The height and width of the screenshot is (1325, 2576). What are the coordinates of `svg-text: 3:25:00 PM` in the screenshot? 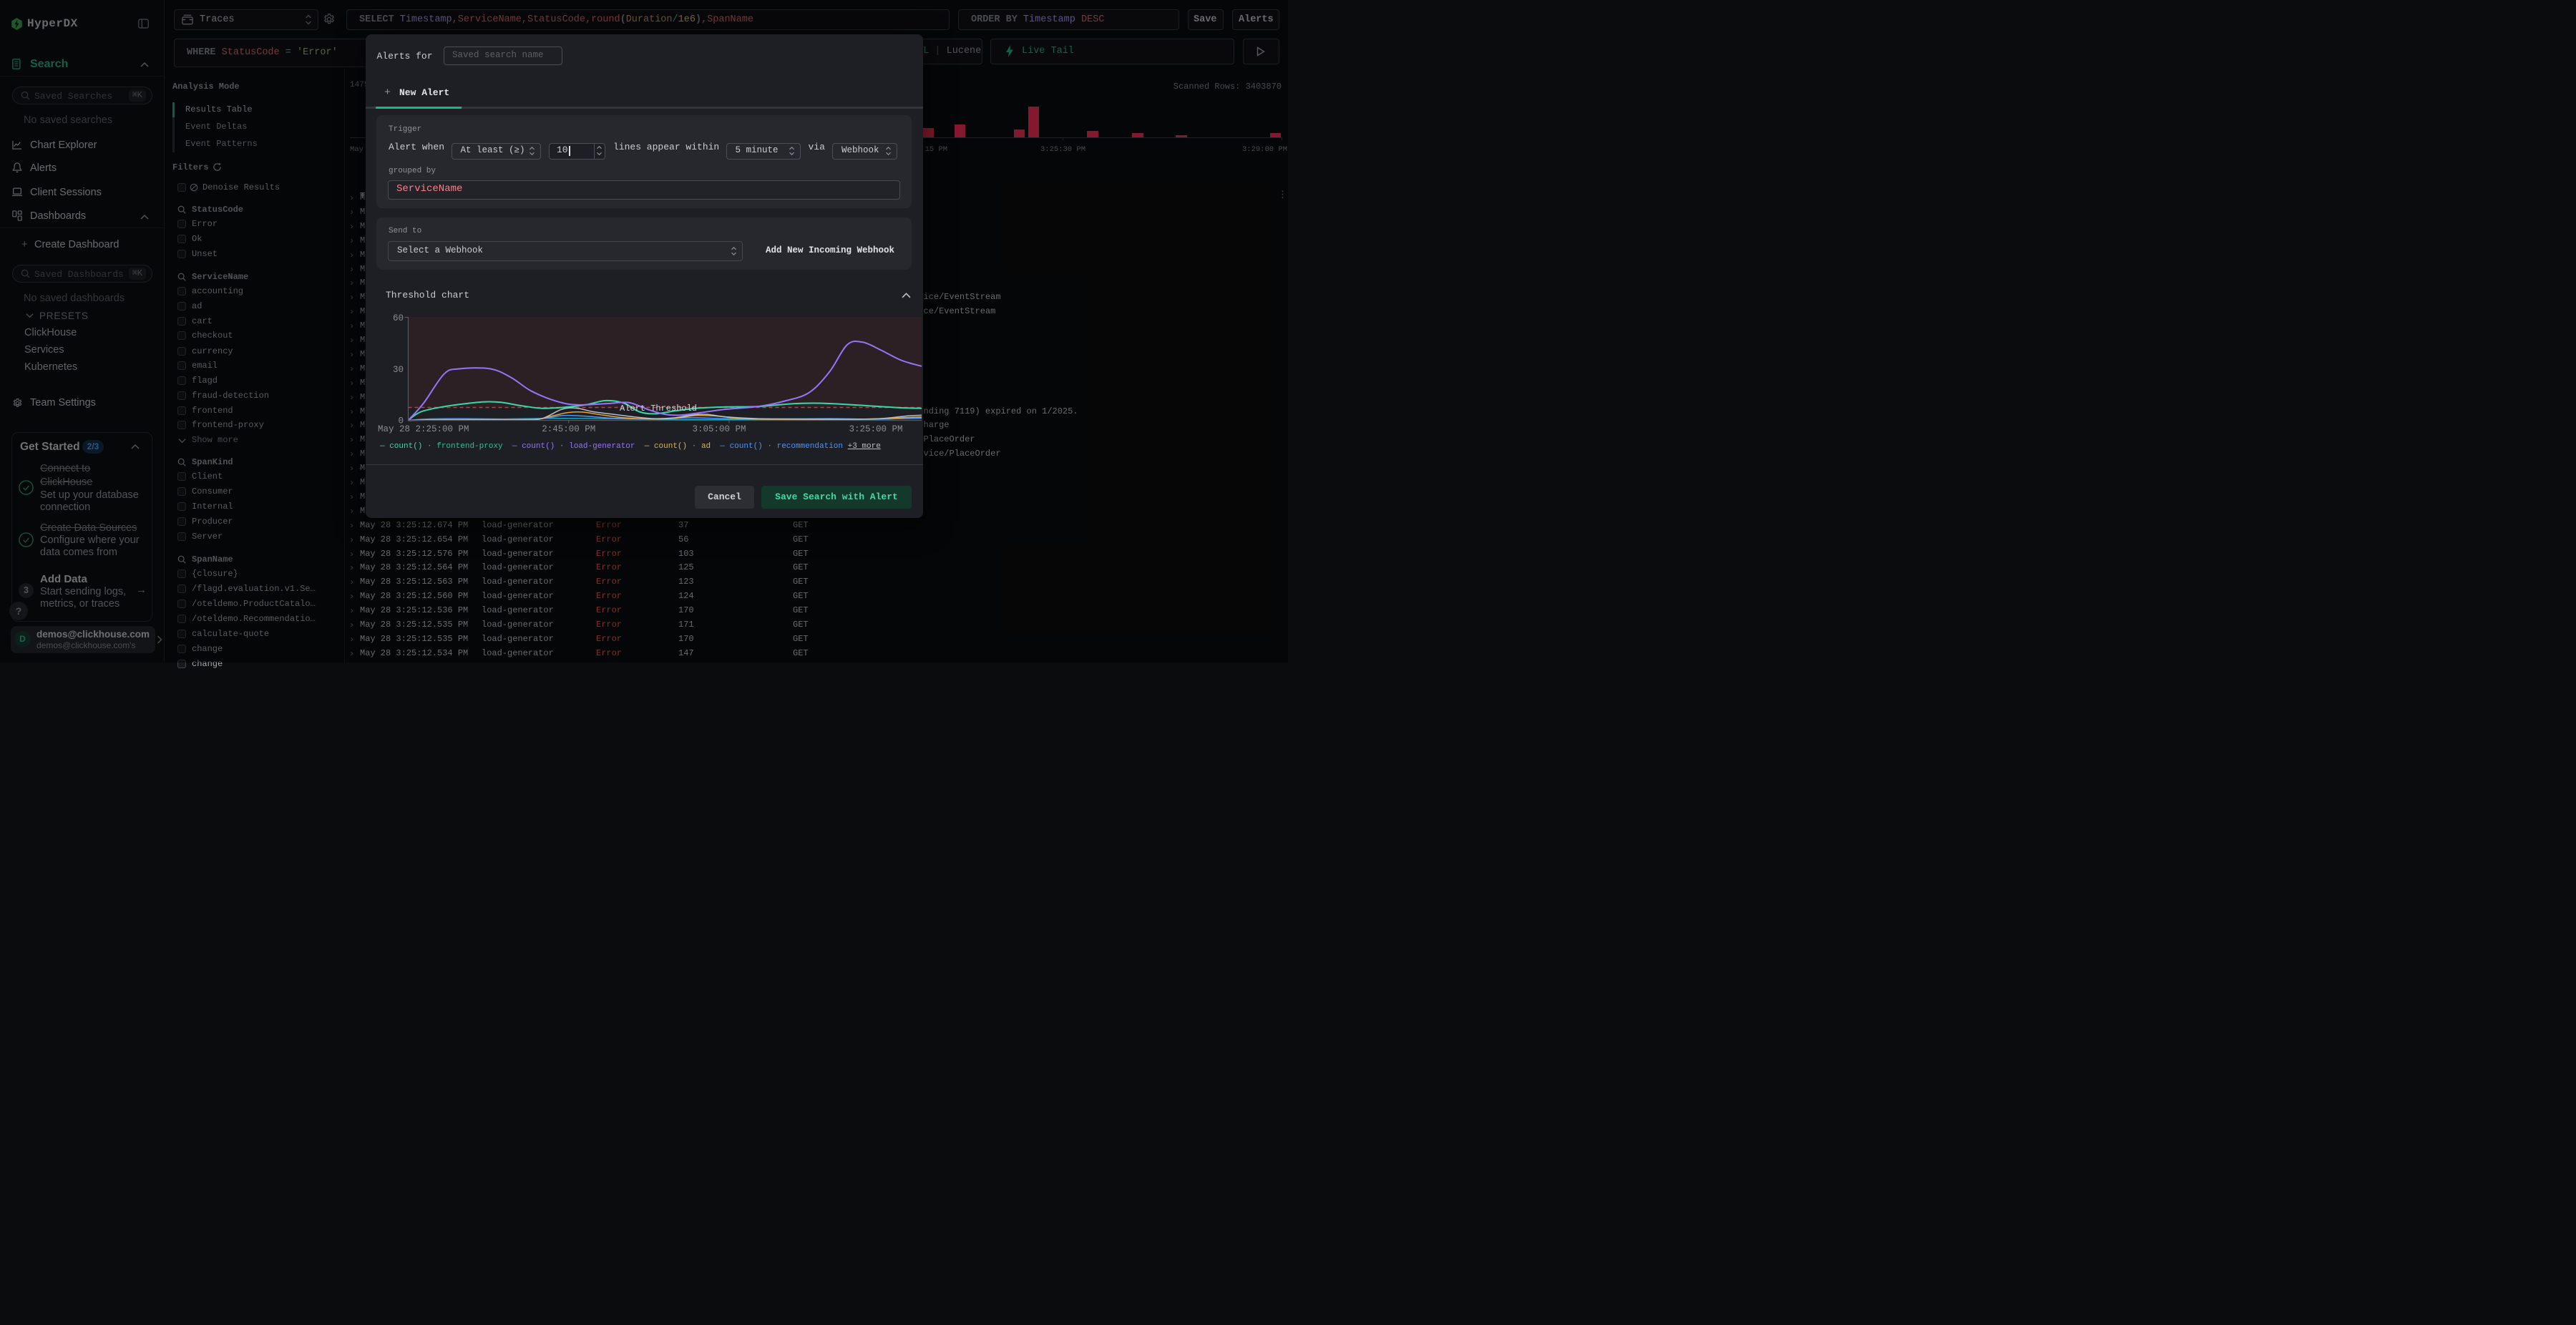 It's located at (875, 429).